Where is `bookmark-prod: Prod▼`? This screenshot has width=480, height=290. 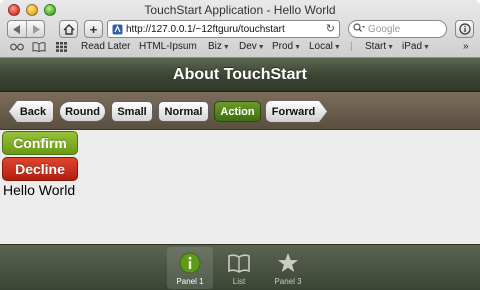
bookmark-prod: Prod▼ is located at coordinates (286, 46).